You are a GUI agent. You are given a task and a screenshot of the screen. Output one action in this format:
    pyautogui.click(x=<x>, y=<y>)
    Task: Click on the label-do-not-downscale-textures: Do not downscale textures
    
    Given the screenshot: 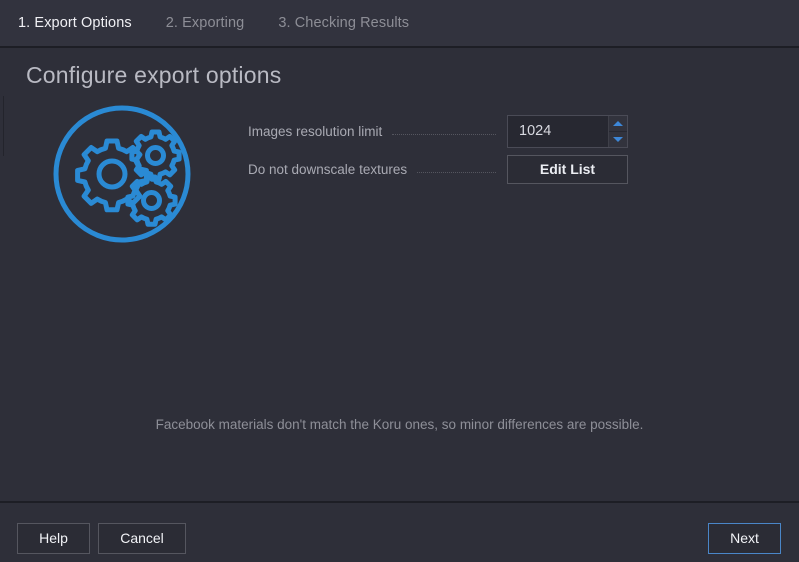 What is the action you would take?
    pyautogui.click(x=328, y=169)
    